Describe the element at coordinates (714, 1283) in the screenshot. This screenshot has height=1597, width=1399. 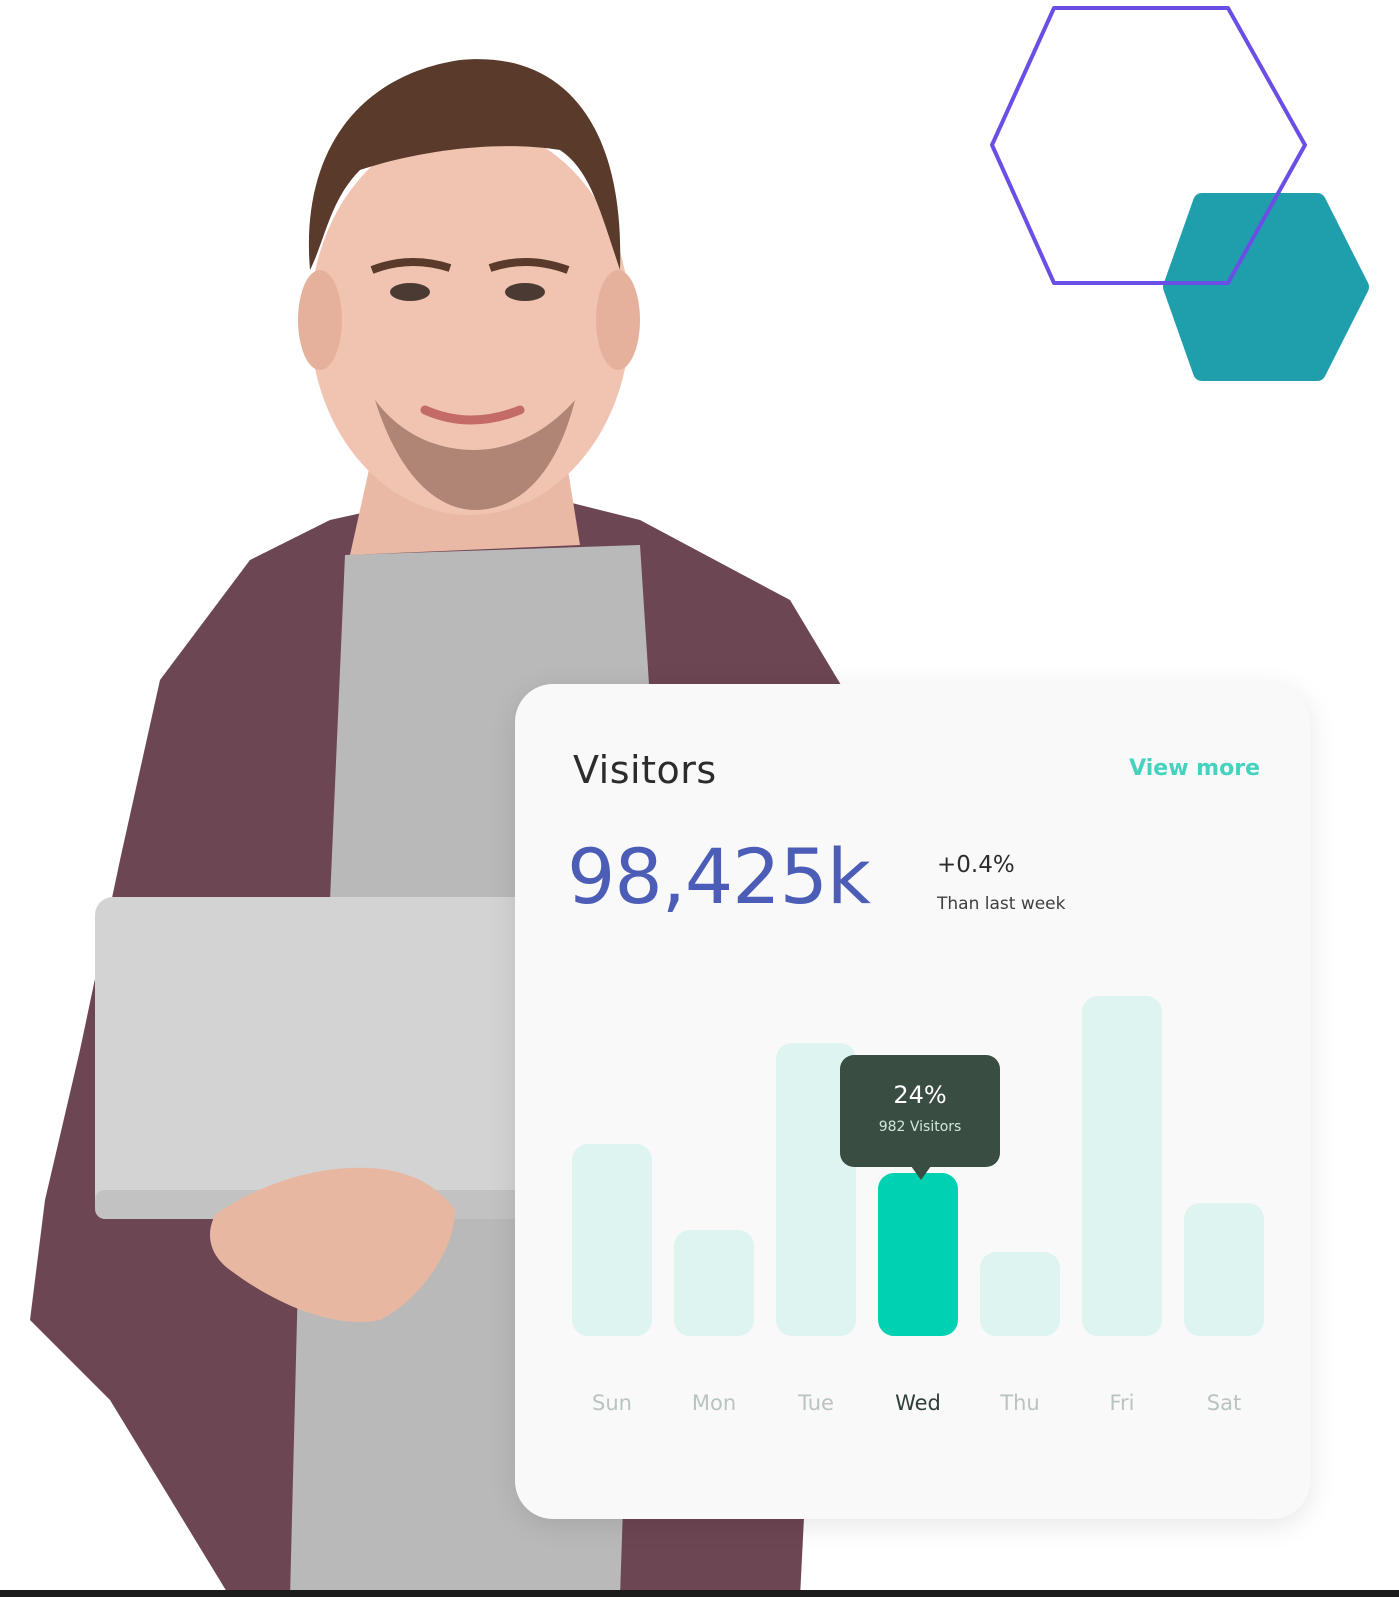
I see `bar-mon` at that location.